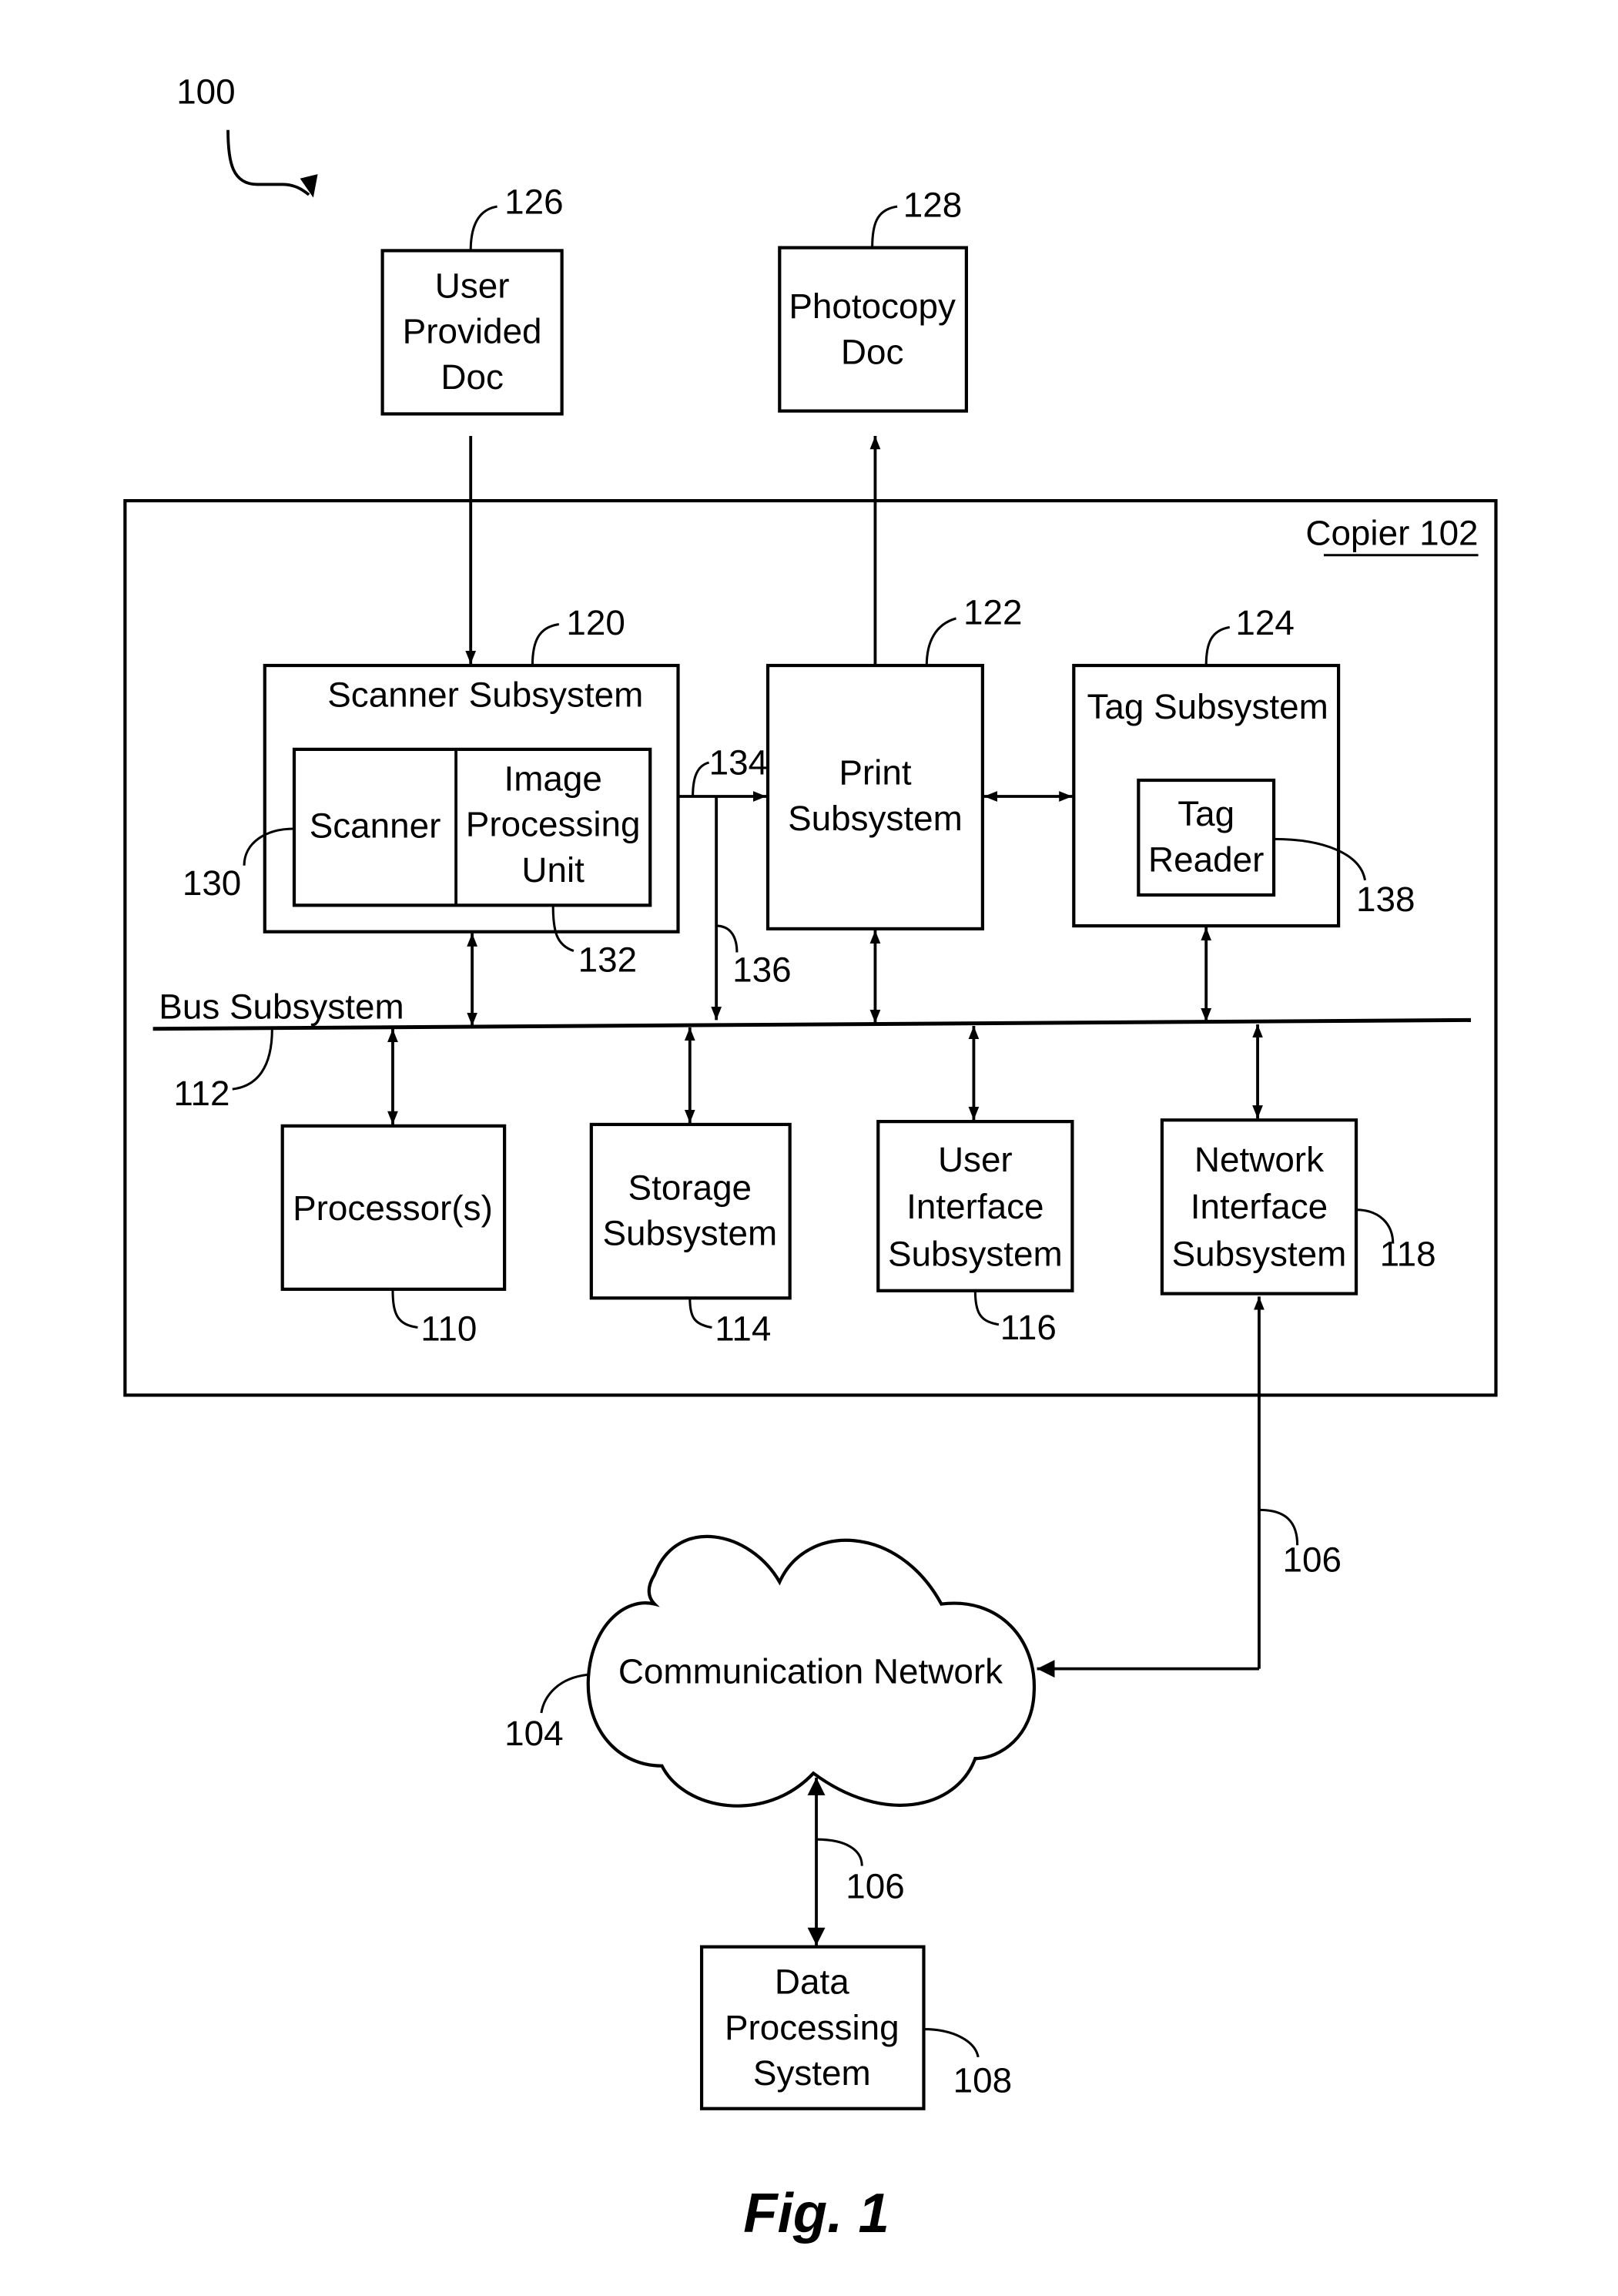  What do you see at coordinates (564, 1693) in the screenshot?
I see `ref-104-leader` at bounding box center [564, 1693].